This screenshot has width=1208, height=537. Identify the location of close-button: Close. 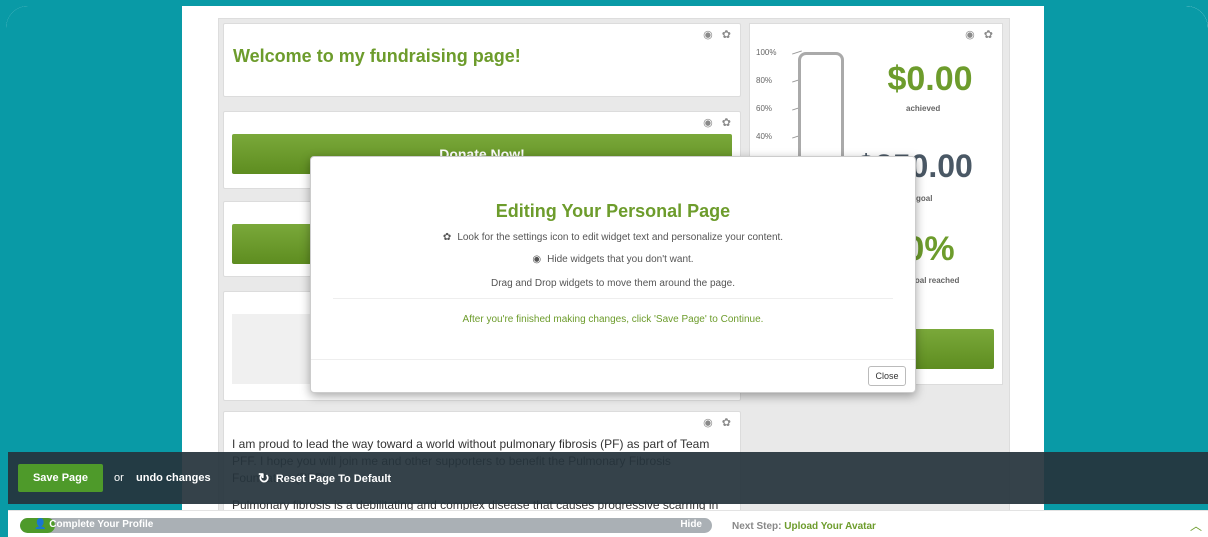
(887, 376).